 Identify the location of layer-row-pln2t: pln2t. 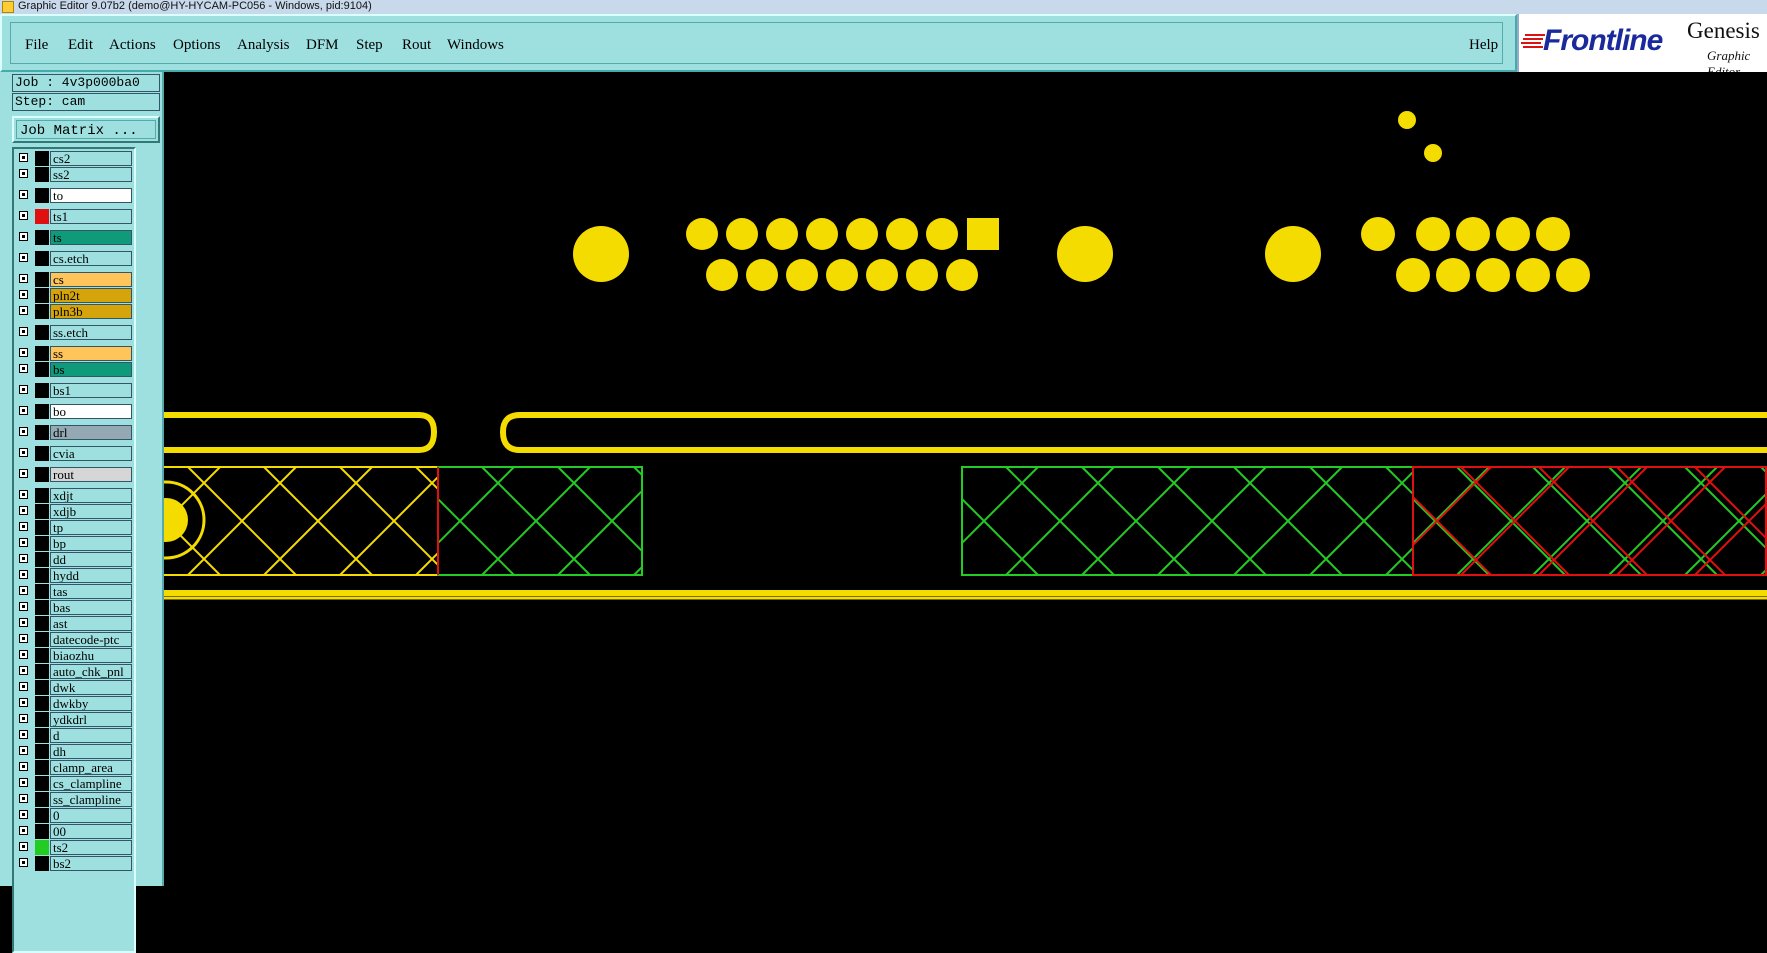
(74, 295).